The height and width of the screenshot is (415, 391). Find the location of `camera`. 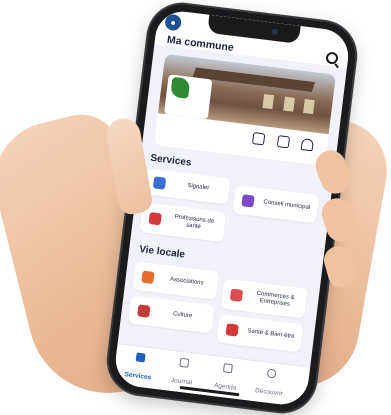

camera is located at coordinates (275, 32).